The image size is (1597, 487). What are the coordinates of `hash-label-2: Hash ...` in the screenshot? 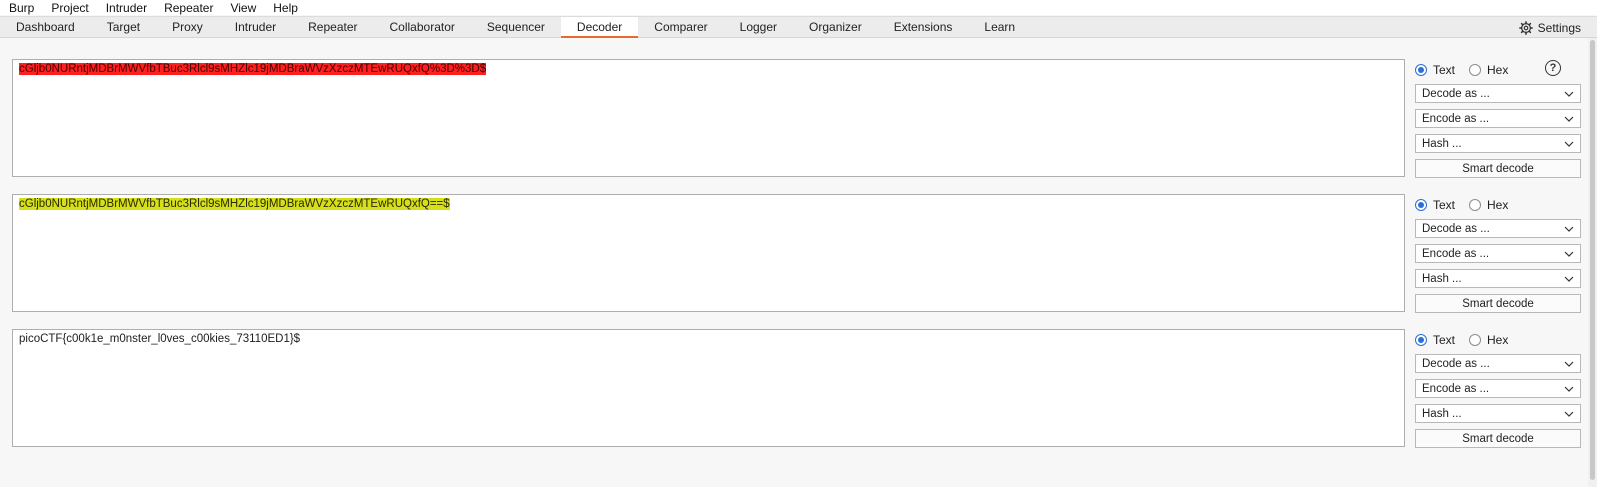 It's located at (1442, 278).